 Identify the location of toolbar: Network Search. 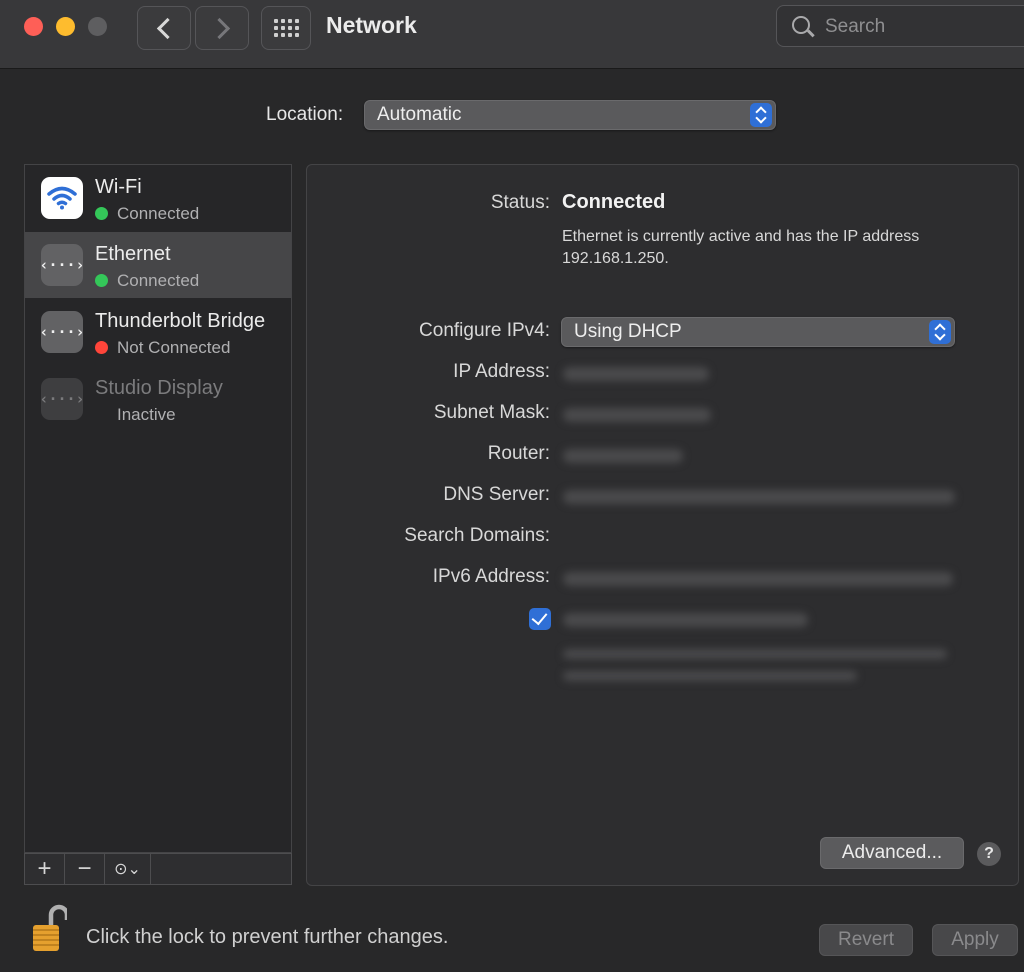
(512, 34).